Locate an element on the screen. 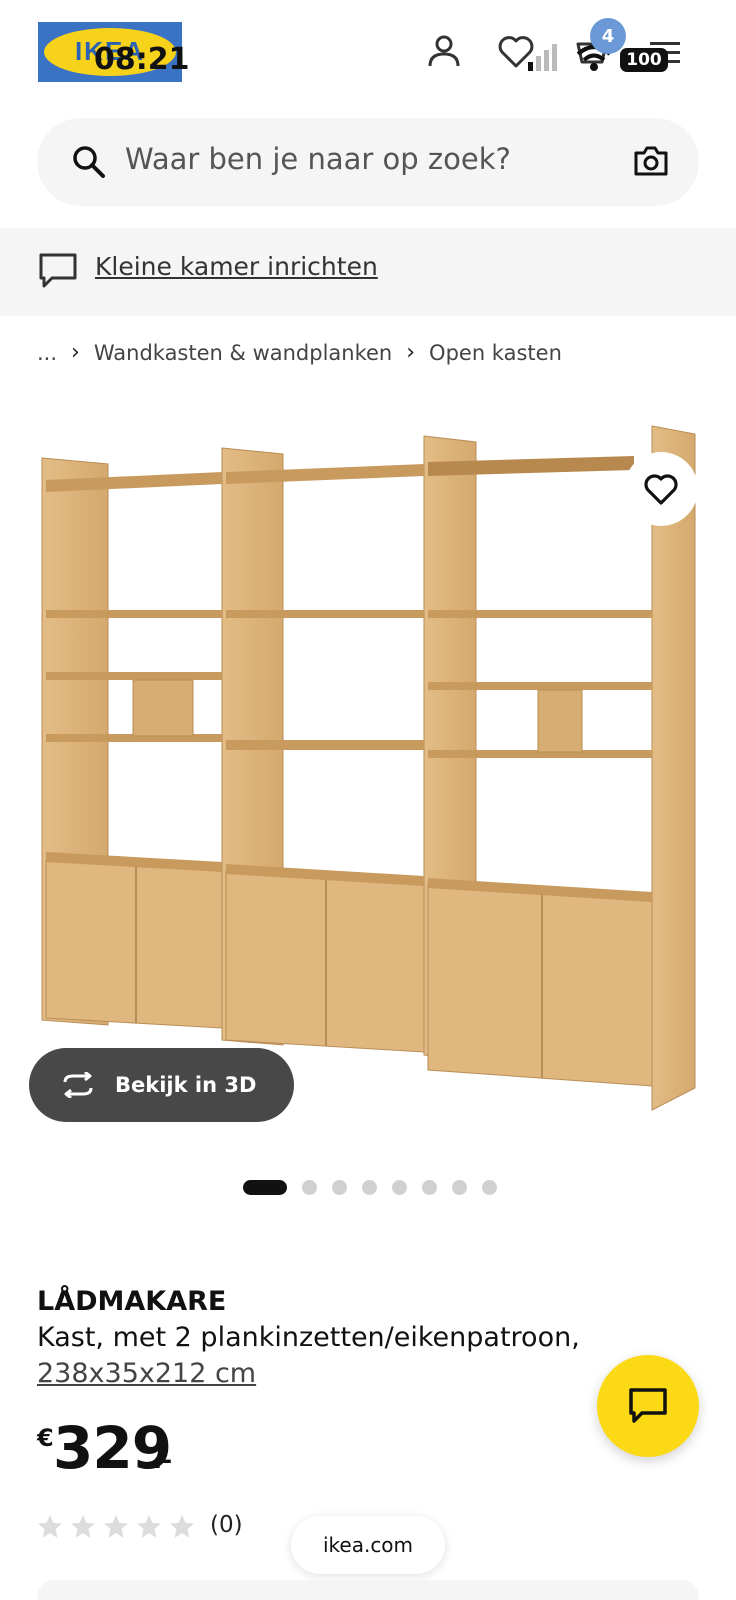 This screenshot has height=1600, width=736. price-decimals: .- is located at coordinates (163, 1460).